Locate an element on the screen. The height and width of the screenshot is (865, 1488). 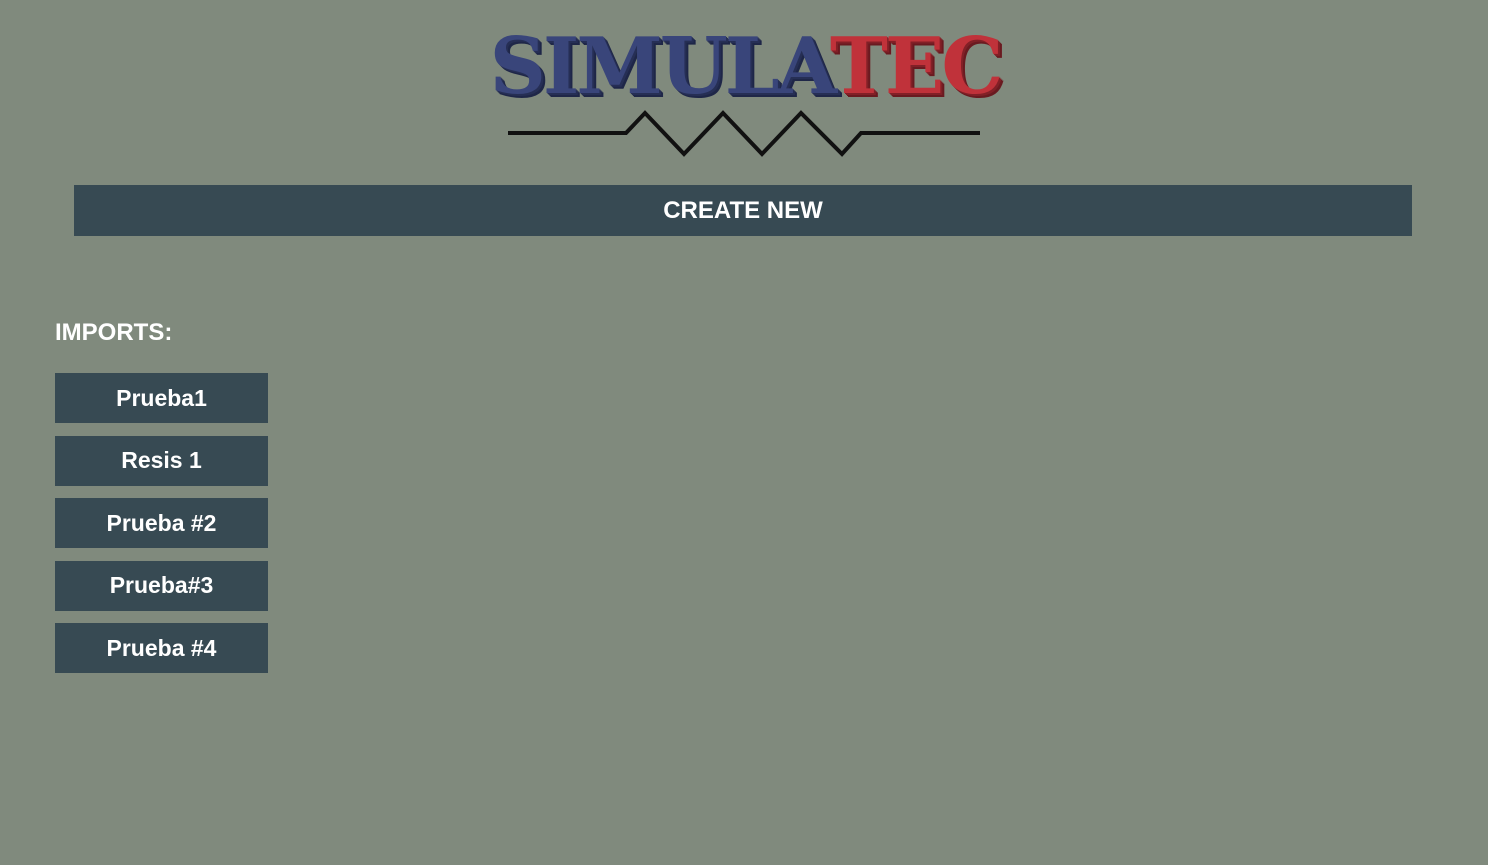
imports-heading: IMPORTS: is located at coordinates (114, 332).